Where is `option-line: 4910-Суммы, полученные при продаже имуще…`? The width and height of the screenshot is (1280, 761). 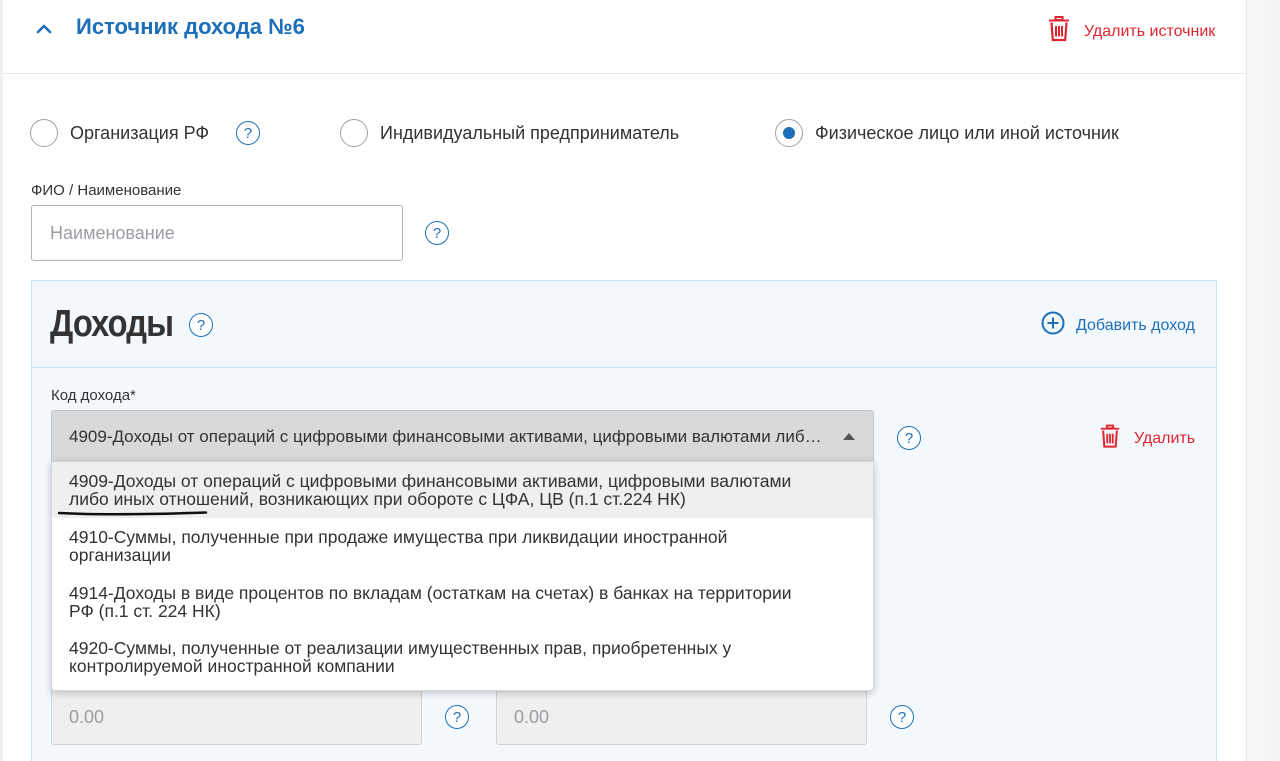 option-line: 4910-Суммы, полученные при продаже имуще… is located at coordinates (398, 537).